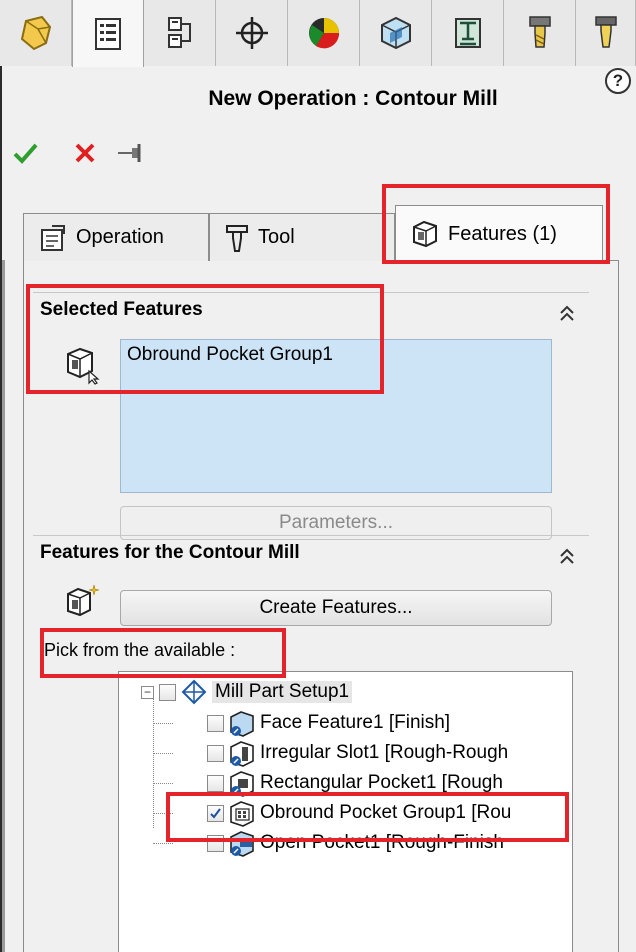 Image resolution: width=636 pixels, height=952 pixels. What do you see at coordinates (242, 724) in the screenshot?
I see `face-feature-icon` at bounding box center [242, 724].